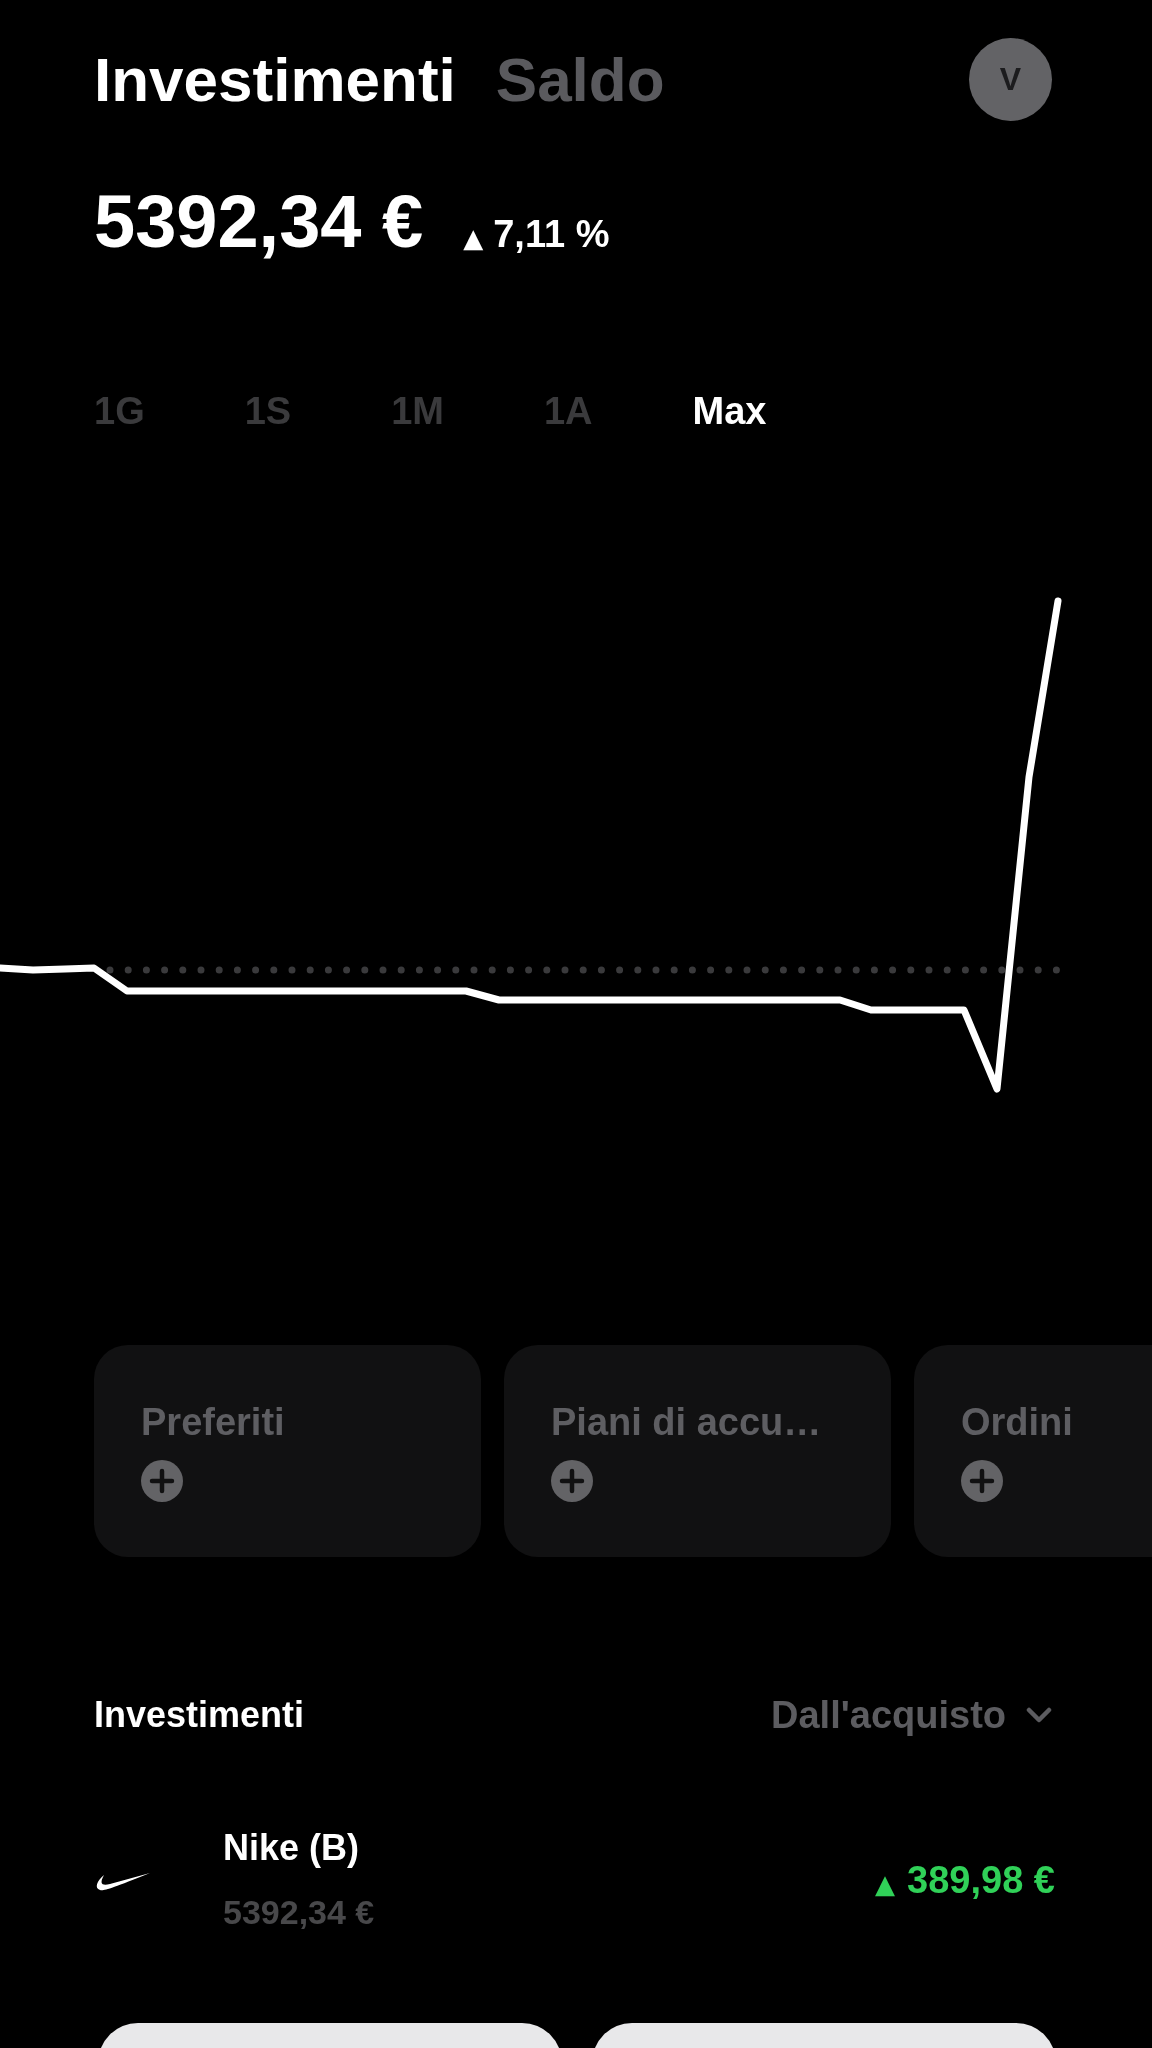 This screenshot has height=2048, width=1152. I want to click on filter-dropdown: Dall'acquisto, so click(911, 1715).